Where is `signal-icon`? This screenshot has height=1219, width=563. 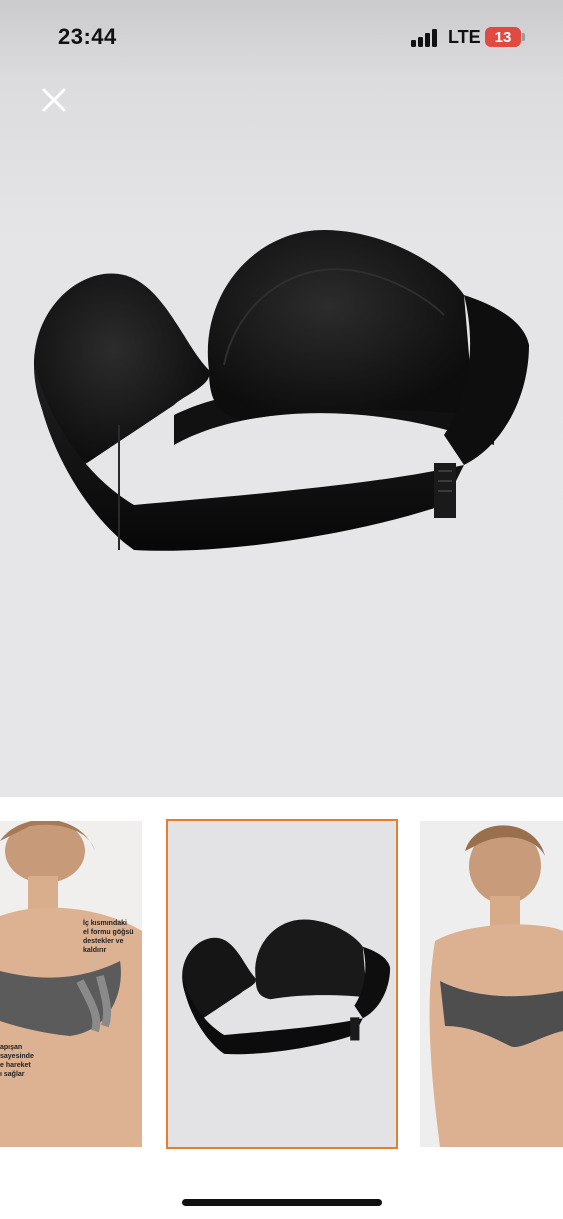
signal-icon is located at coordinates (424, 38).